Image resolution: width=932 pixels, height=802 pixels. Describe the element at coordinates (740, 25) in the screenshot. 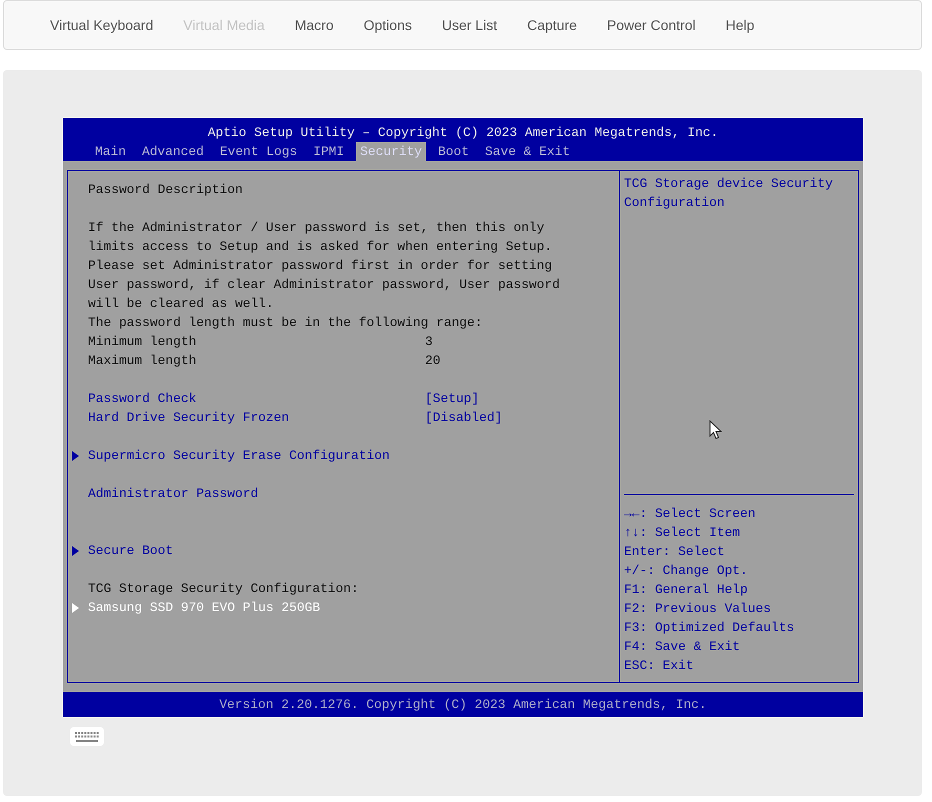

I see `nav-link: Help` at that location.